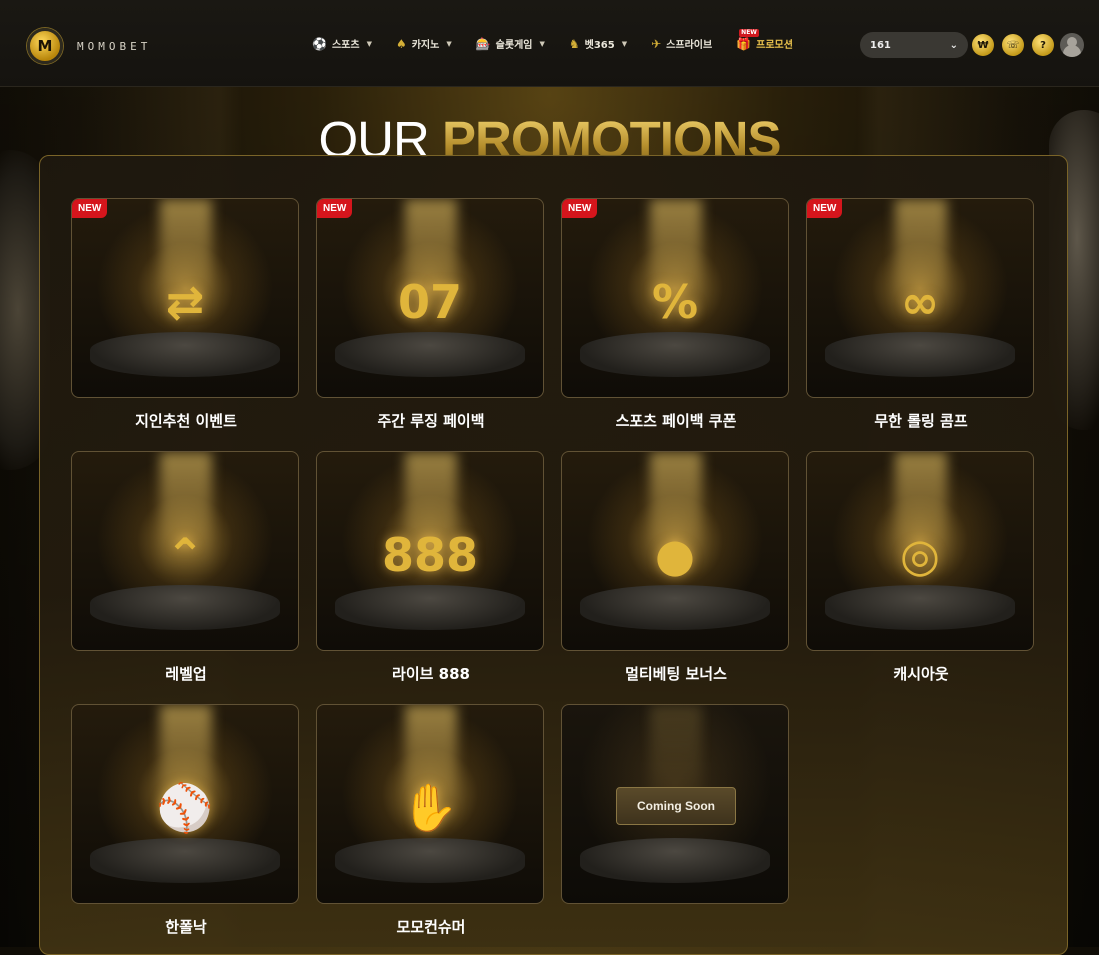 The height and width of the screenshot is (955, 1099). I want to click on nav-item-2: 🎰 슬롯게임 ▼, so click(510, 44).